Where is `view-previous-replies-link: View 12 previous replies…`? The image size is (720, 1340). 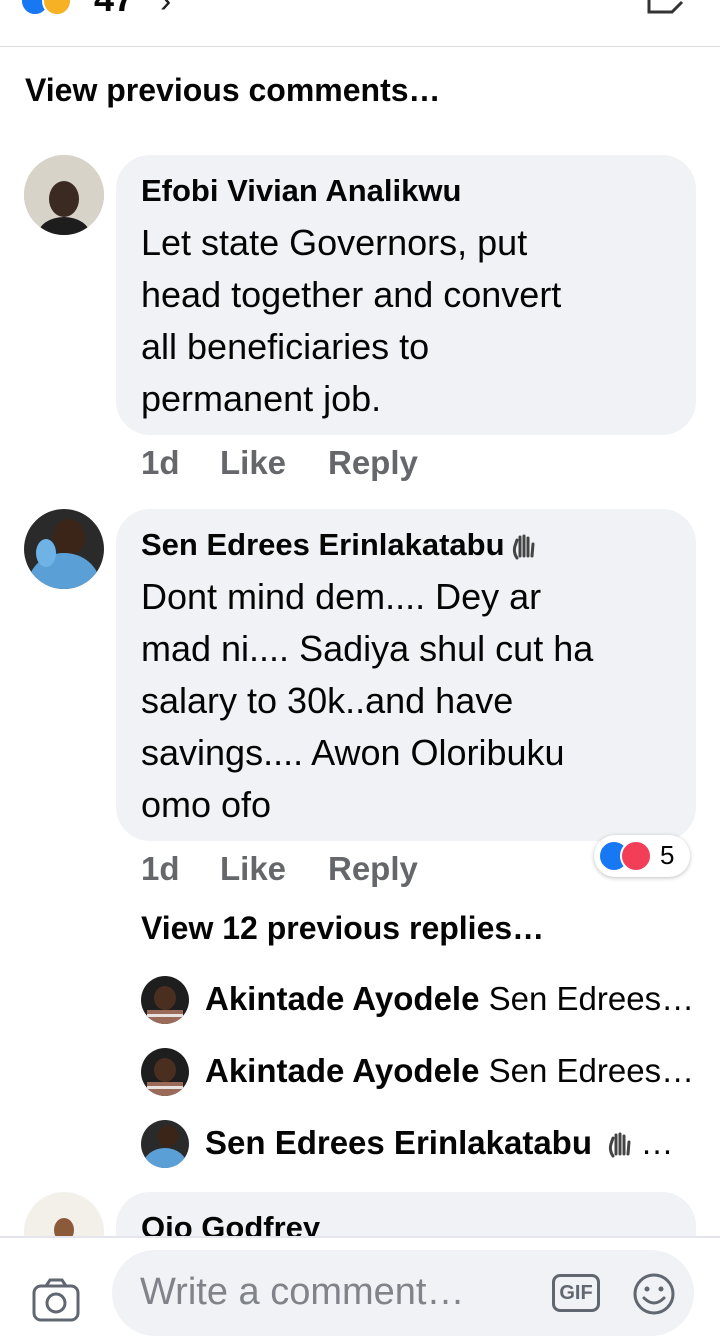
view-previous-replies-link: View 12 previous replies… is located at coordinates (342, 928).